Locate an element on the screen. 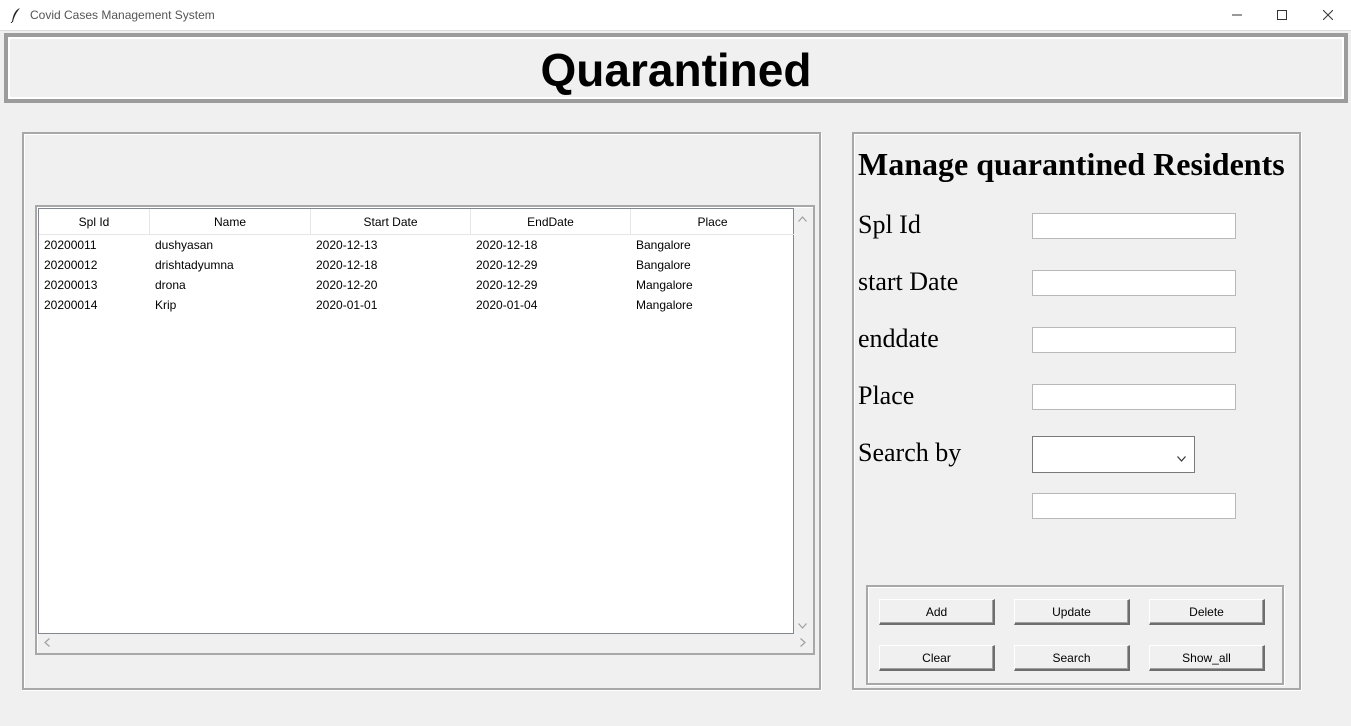 The height and width of the screenshot is (726, 1351). window-titlebar: Covid Cases Management System is located at coordinates (675, 15).